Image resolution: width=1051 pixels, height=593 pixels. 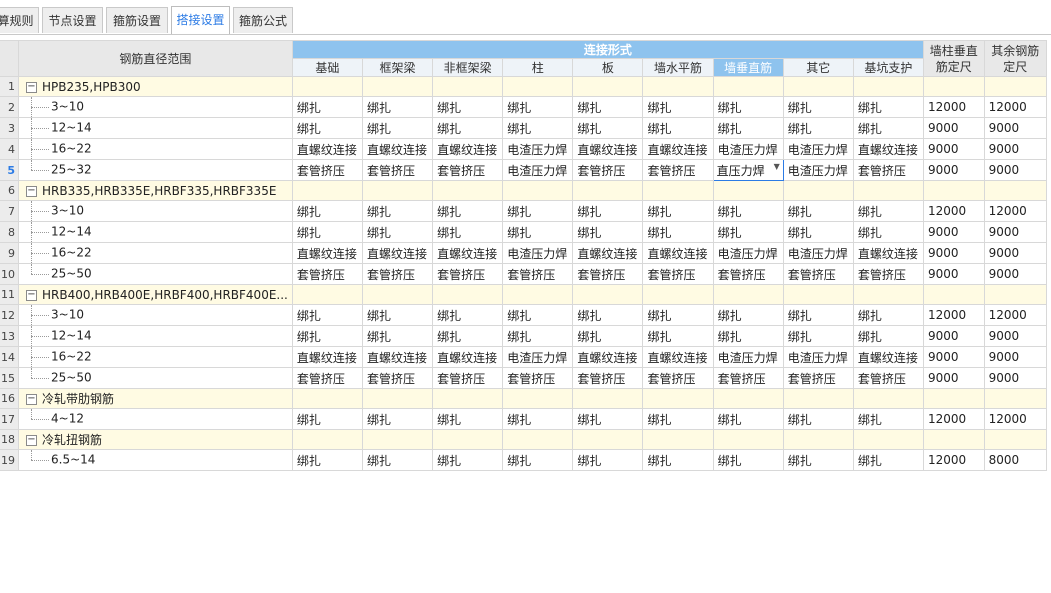 I want to click on tab-node-settings: 节点设置, so click(x=72, y=20).